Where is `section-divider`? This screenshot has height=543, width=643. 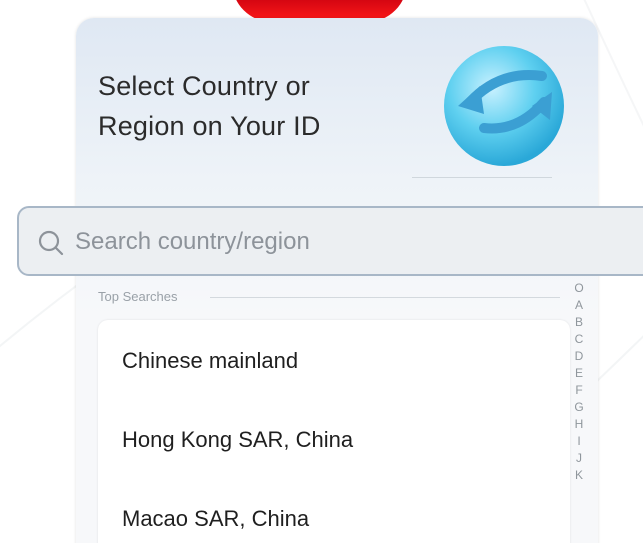 section-divider is located at coordinates (385, 297).